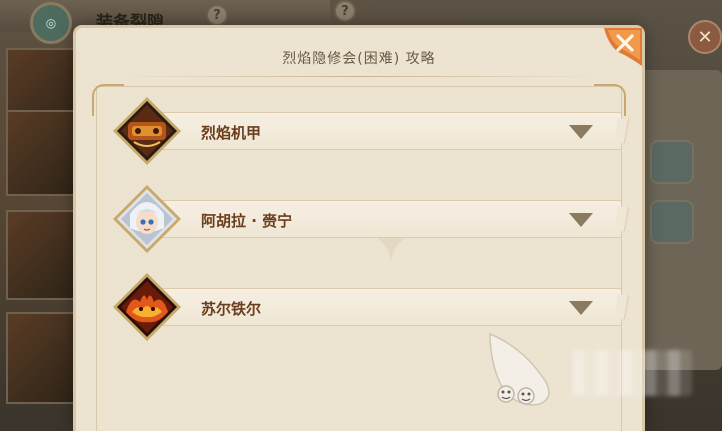 This screenshot has height=431, width=722. I want to click on boss-name: 烈焰机甲, so click(231, 133).